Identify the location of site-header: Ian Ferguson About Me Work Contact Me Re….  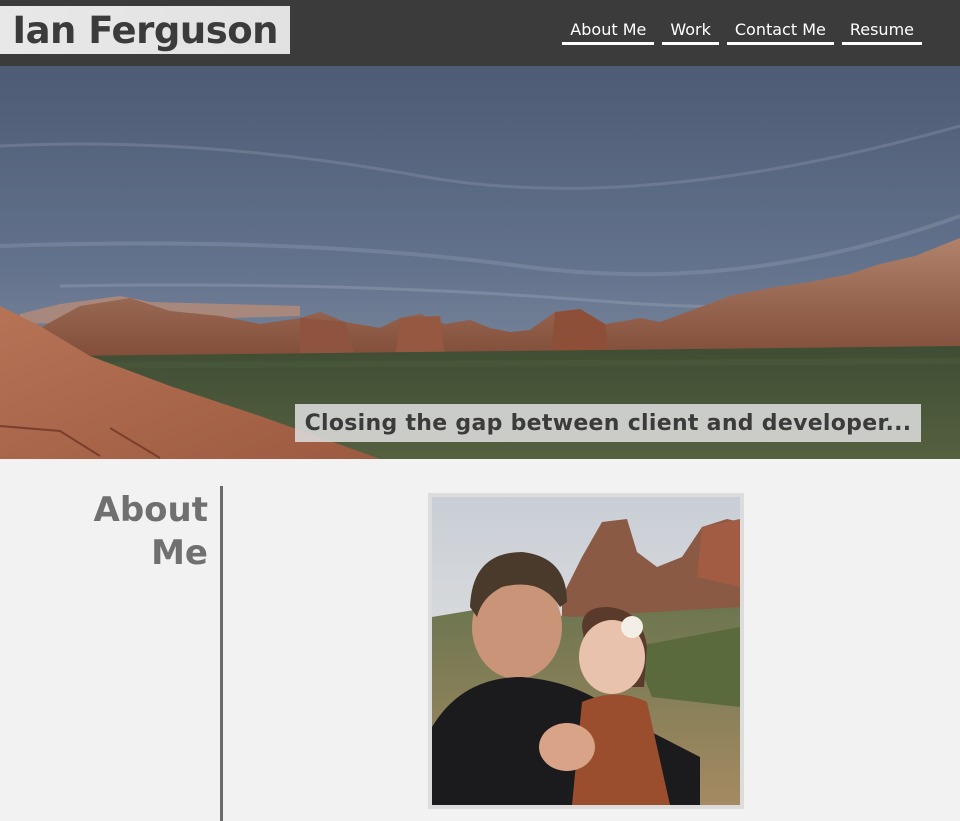
(480, 33).